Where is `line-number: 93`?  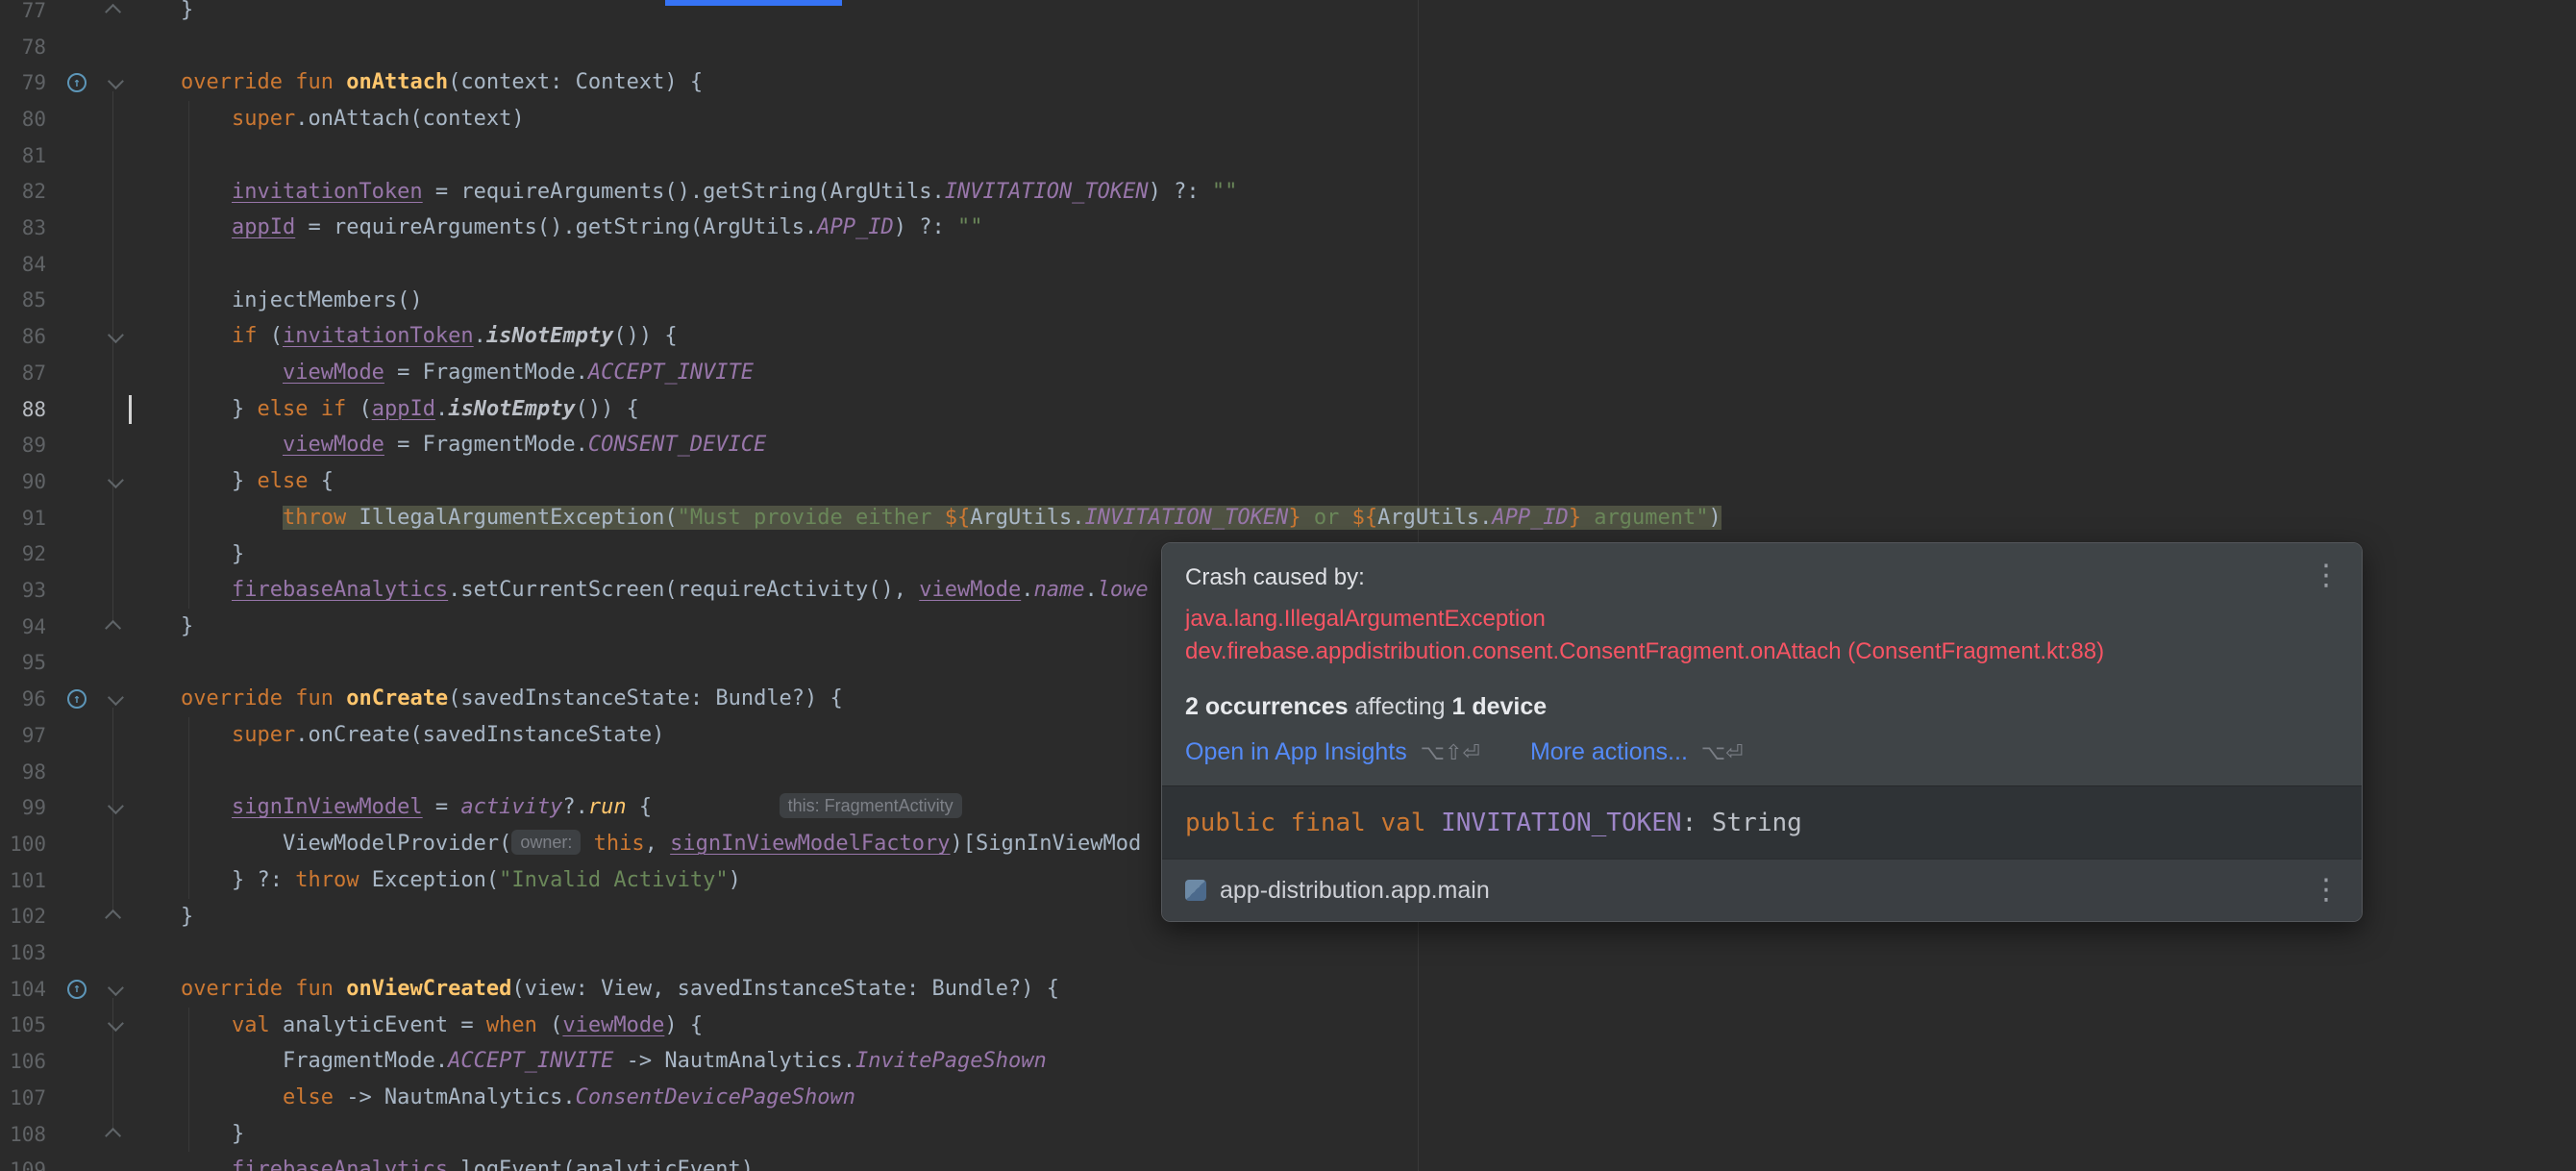 line-number: 93 is located at coordinates (29, 590).